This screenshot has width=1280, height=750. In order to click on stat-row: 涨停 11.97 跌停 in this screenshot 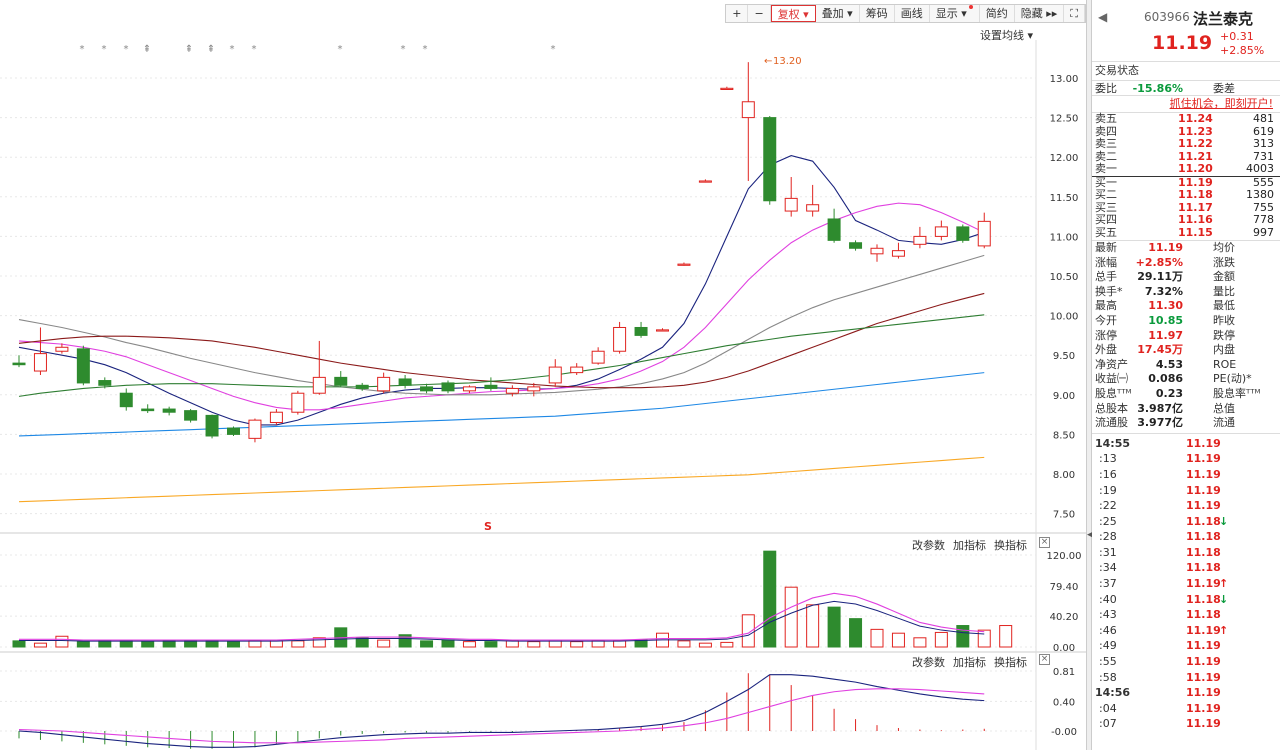, I will do `click(1186, 336)`.